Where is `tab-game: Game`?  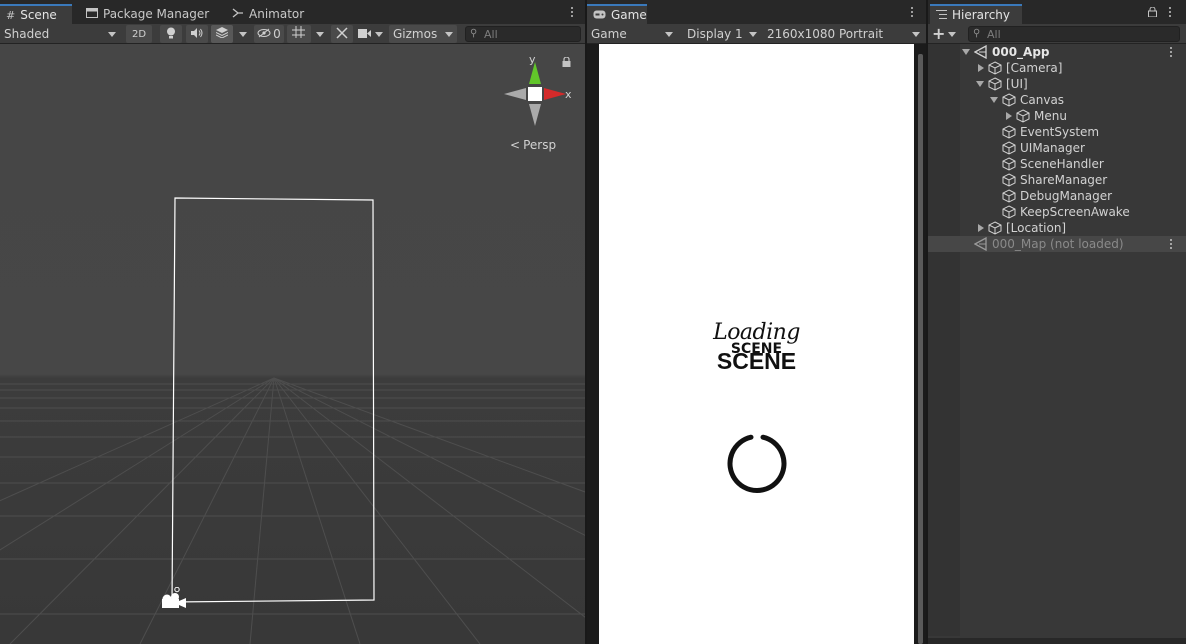
tab-game: Game is located at coordinates (617, 14).